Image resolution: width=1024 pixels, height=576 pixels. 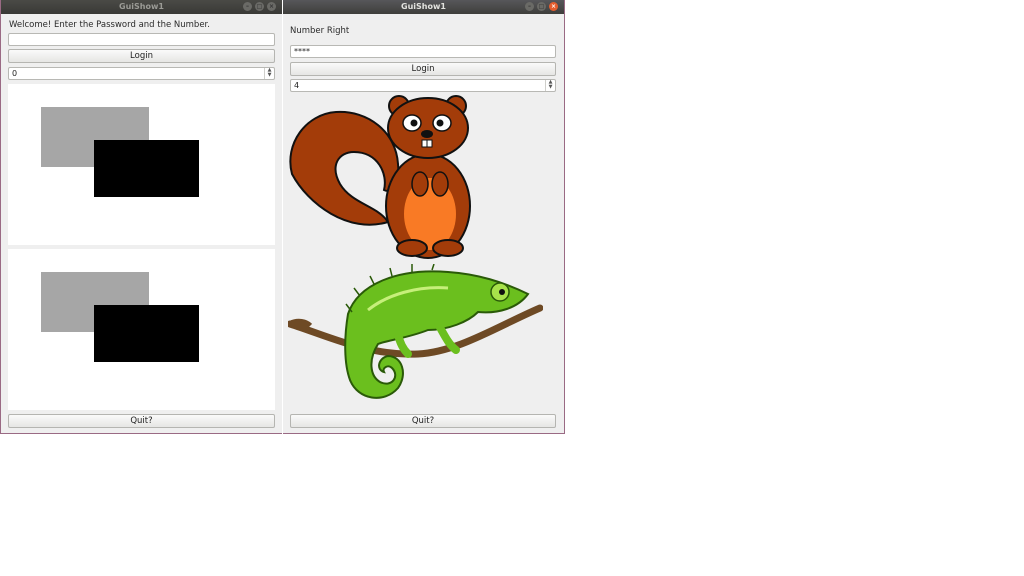 What do you see at coordinates (320, 31) in the screenshot?
I see `status-label: Number Right` at bounding box center [320, 31].